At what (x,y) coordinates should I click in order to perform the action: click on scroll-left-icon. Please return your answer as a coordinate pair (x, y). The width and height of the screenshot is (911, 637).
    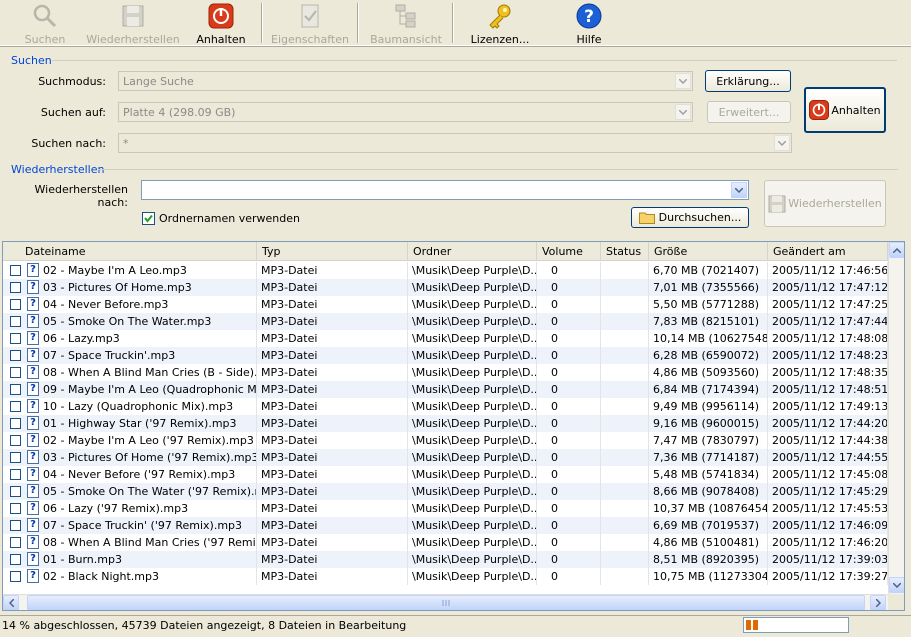
    Looking at the image, I should click on (11, 602).